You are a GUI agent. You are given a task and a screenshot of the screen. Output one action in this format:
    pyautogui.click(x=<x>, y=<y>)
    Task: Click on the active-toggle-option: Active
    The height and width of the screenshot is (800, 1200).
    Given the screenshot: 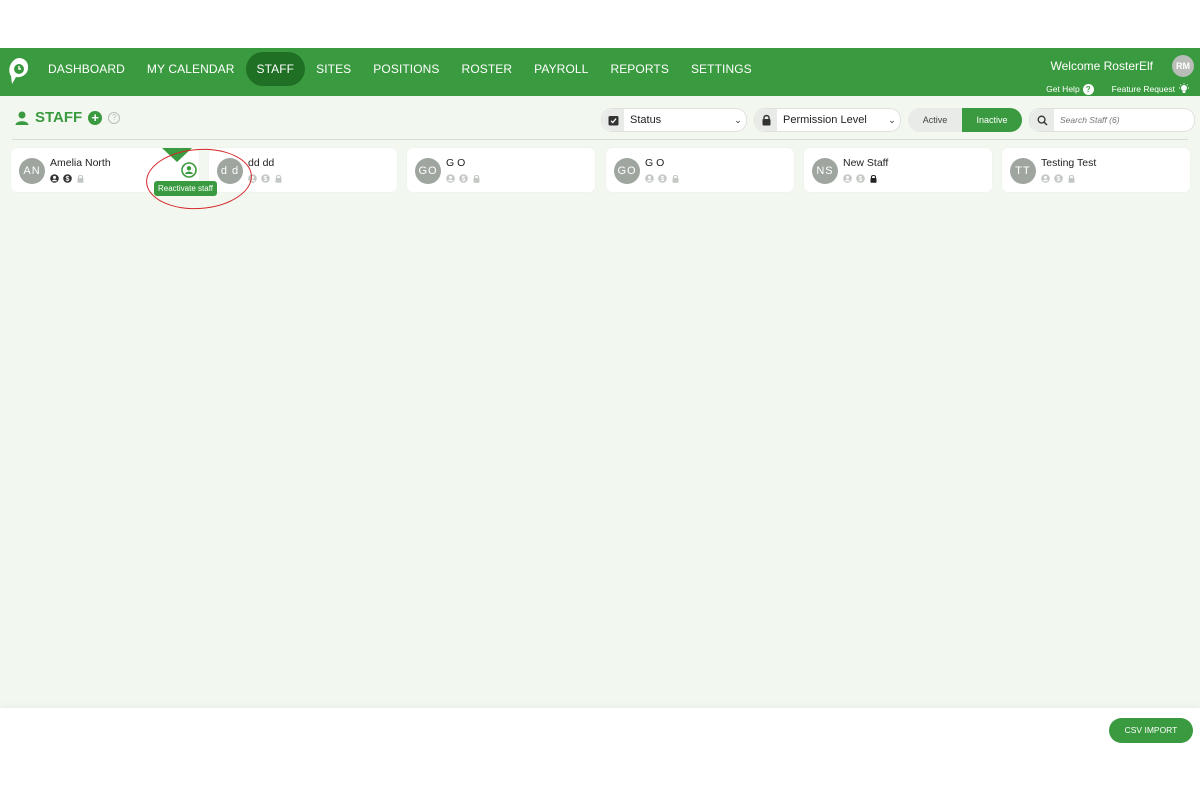 What is the action you would take?
    pyautogui.click(x=935, y=120)
    